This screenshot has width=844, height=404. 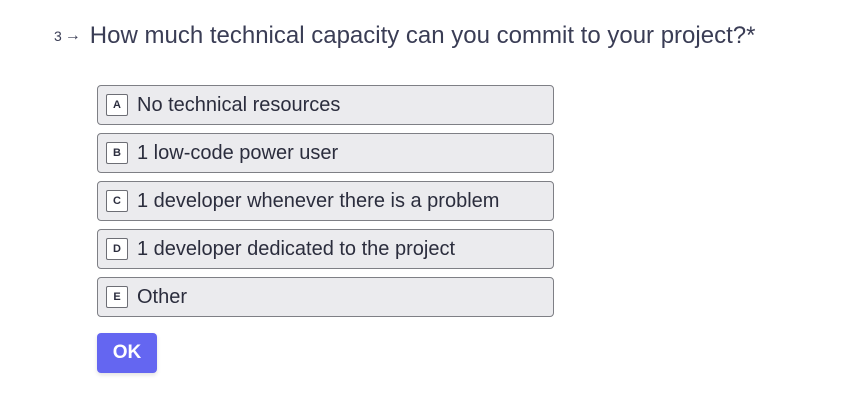 I want to click on choice-key-badge: B, so click(x=117, y=153).